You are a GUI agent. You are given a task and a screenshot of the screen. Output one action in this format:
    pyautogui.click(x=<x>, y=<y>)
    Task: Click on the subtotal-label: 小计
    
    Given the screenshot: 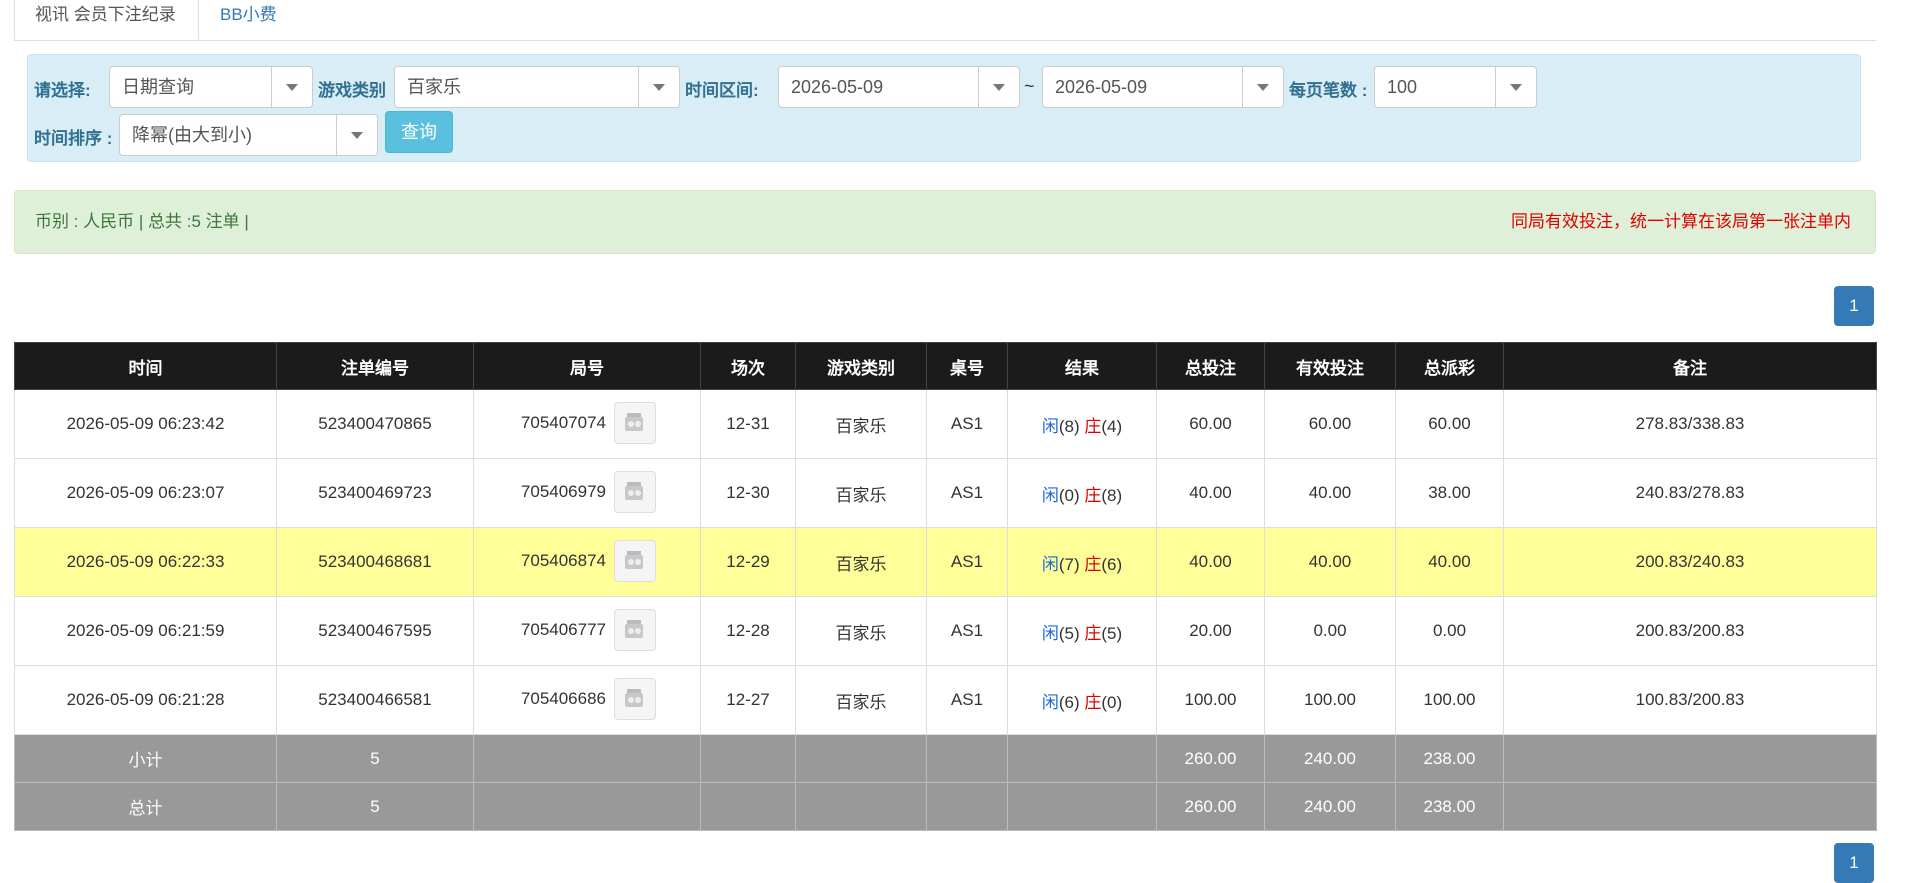 What is the action you would take?
    pyautogui.click(x=145, y=758)
    